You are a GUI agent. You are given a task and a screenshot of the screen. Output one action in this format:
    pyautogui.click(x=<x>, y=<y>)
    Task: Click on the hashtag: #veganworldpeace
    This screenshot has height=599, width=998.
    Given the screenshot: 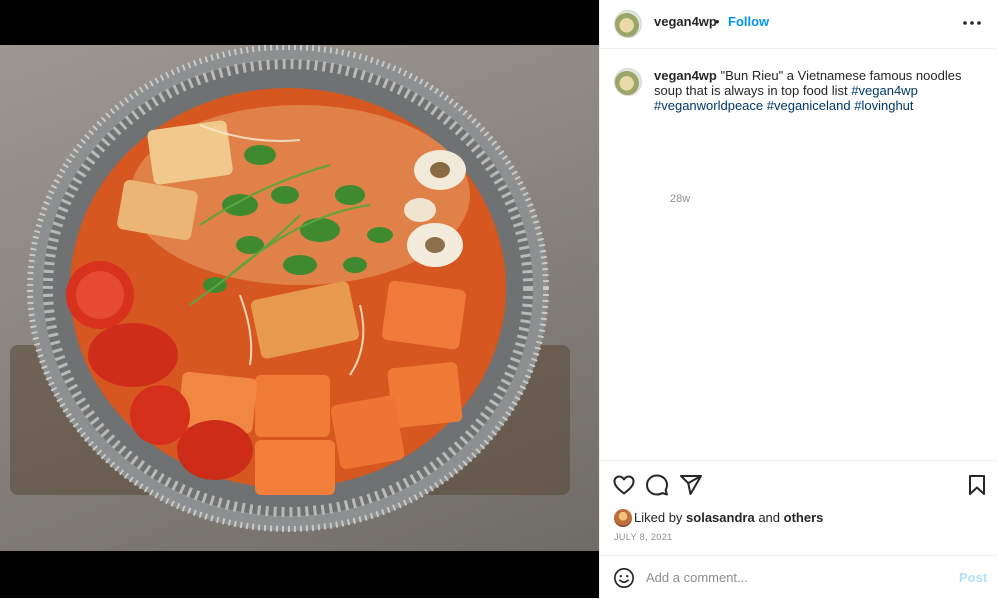 What is the action you would take?
    pyautogui.click(x=708, y=105)
    